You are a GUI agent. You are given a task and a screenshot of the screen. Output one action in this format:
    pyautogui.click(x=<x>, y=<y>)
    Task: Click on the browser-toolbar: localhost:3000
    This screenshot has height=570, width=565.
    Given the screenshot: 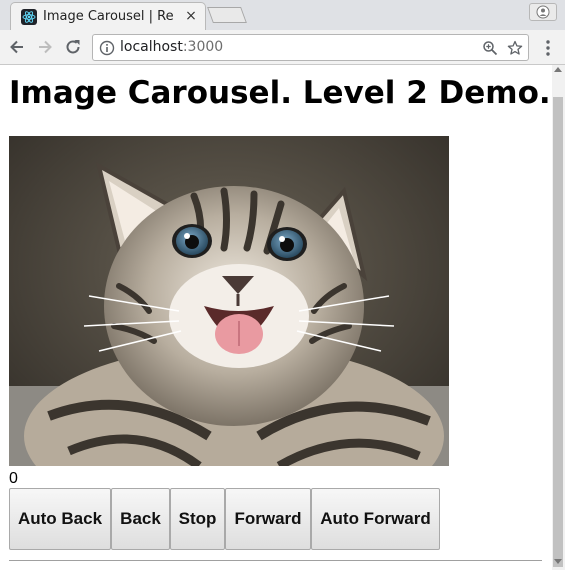 What is the action you would take?
    pyautogui.click(x=282, y=47)
    